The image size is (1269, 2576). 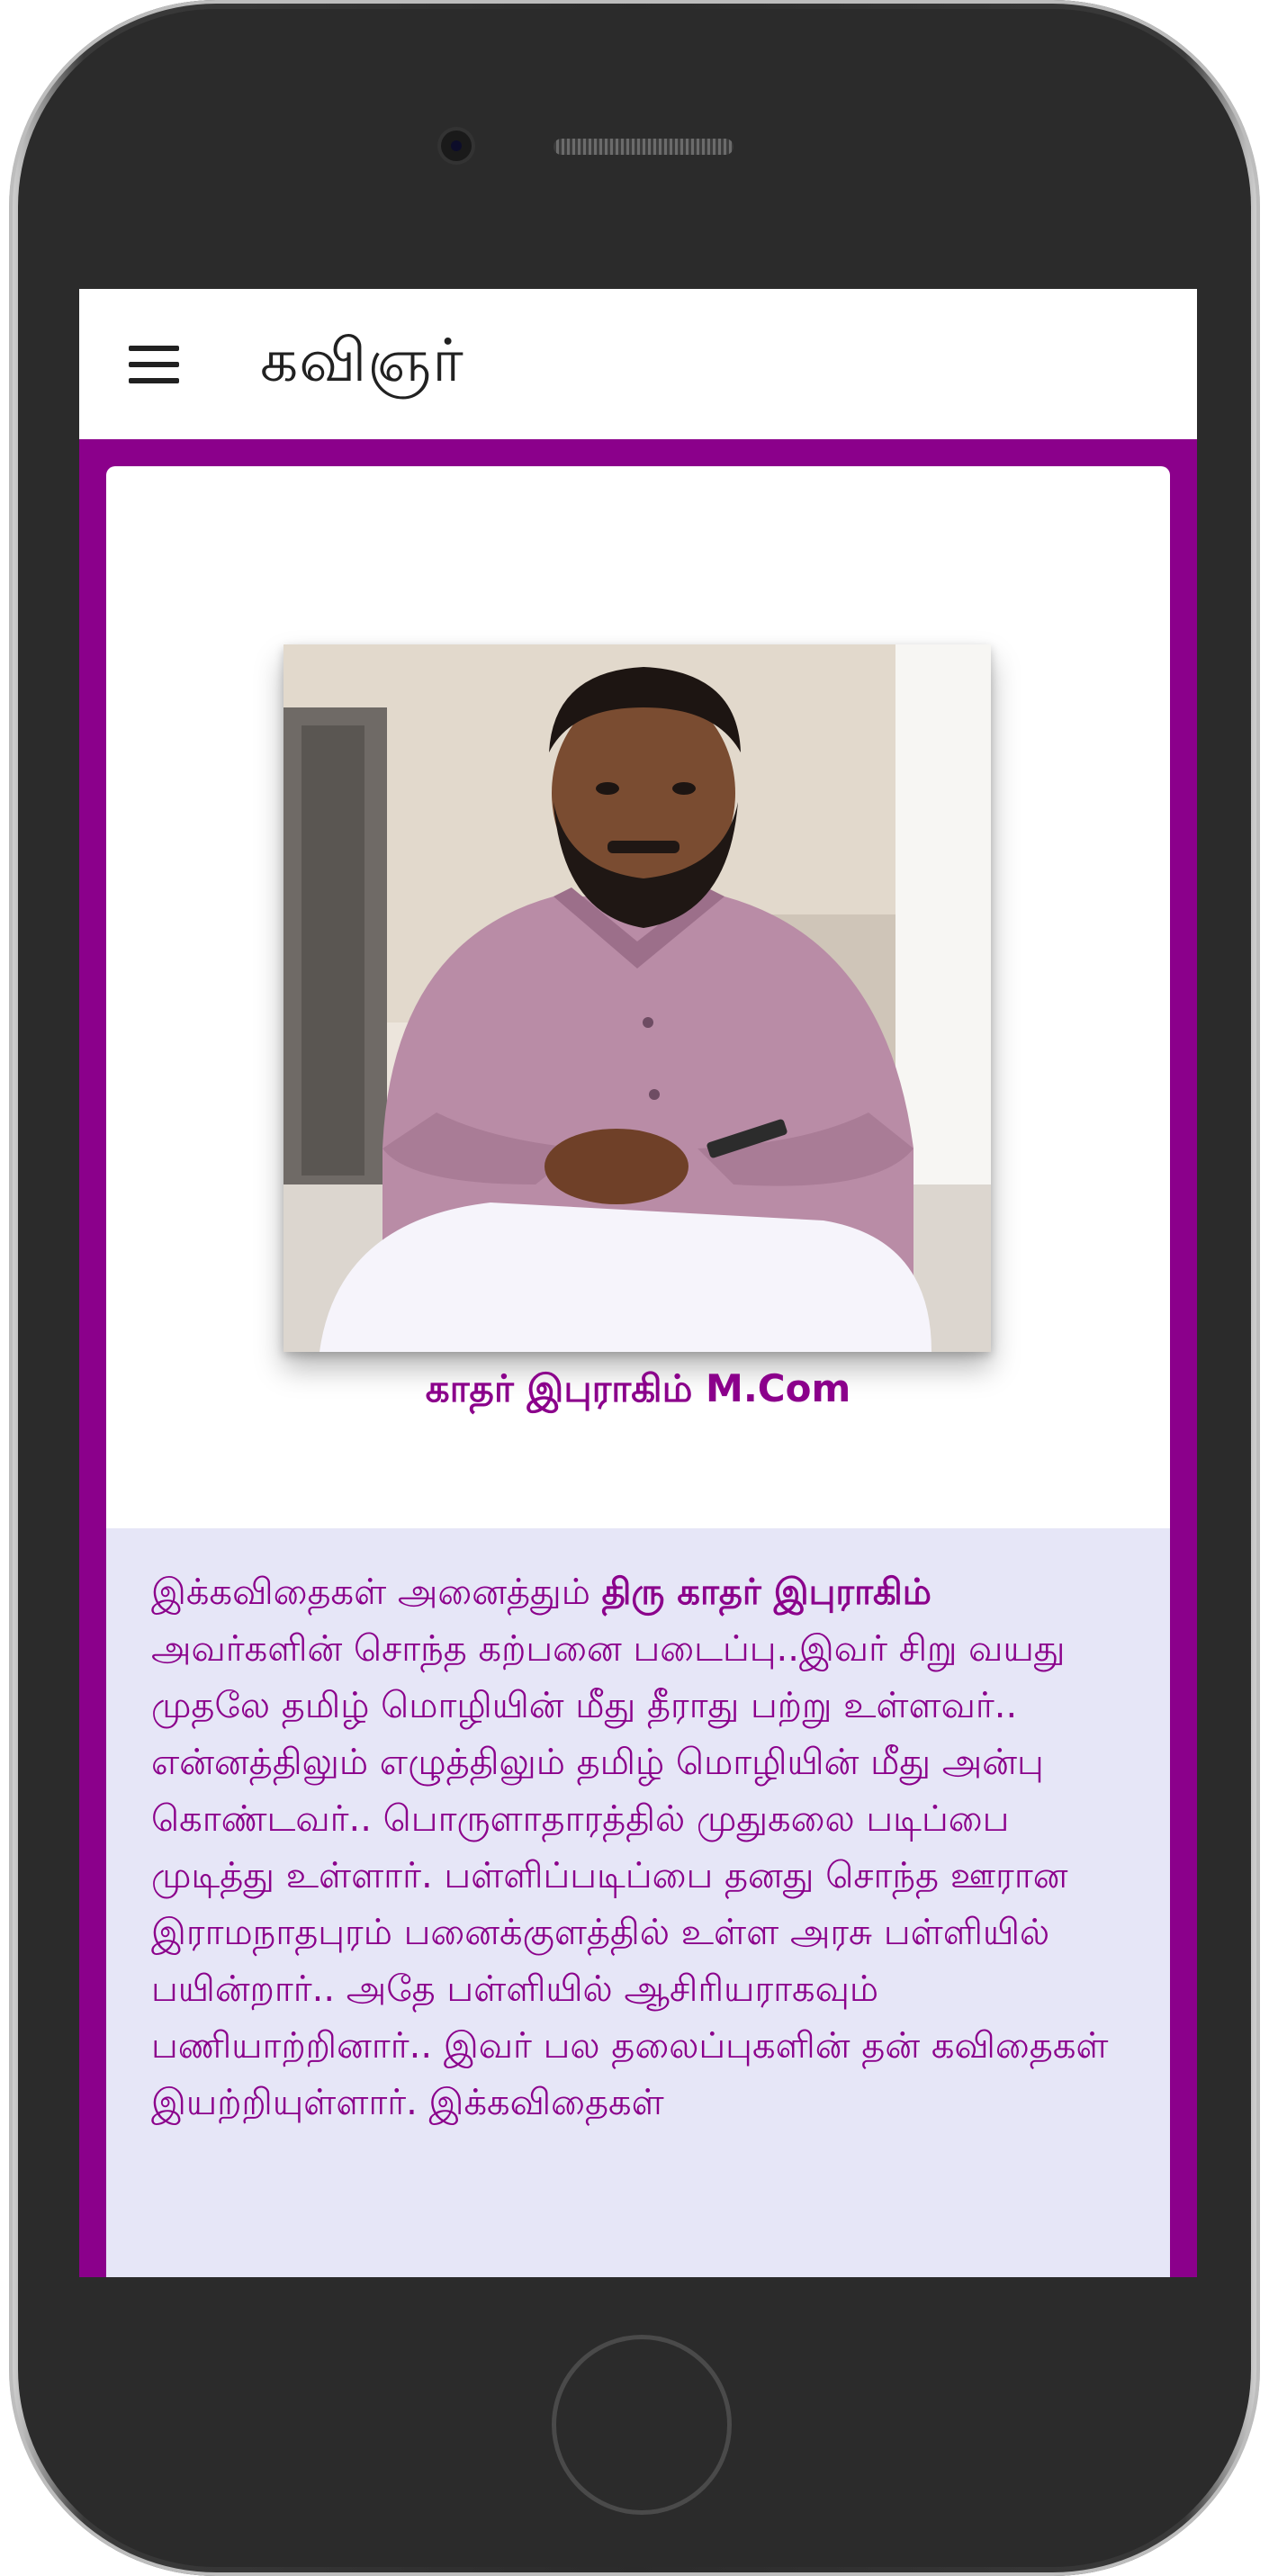 I want to click on home-button, so click(x=642, y=2425).